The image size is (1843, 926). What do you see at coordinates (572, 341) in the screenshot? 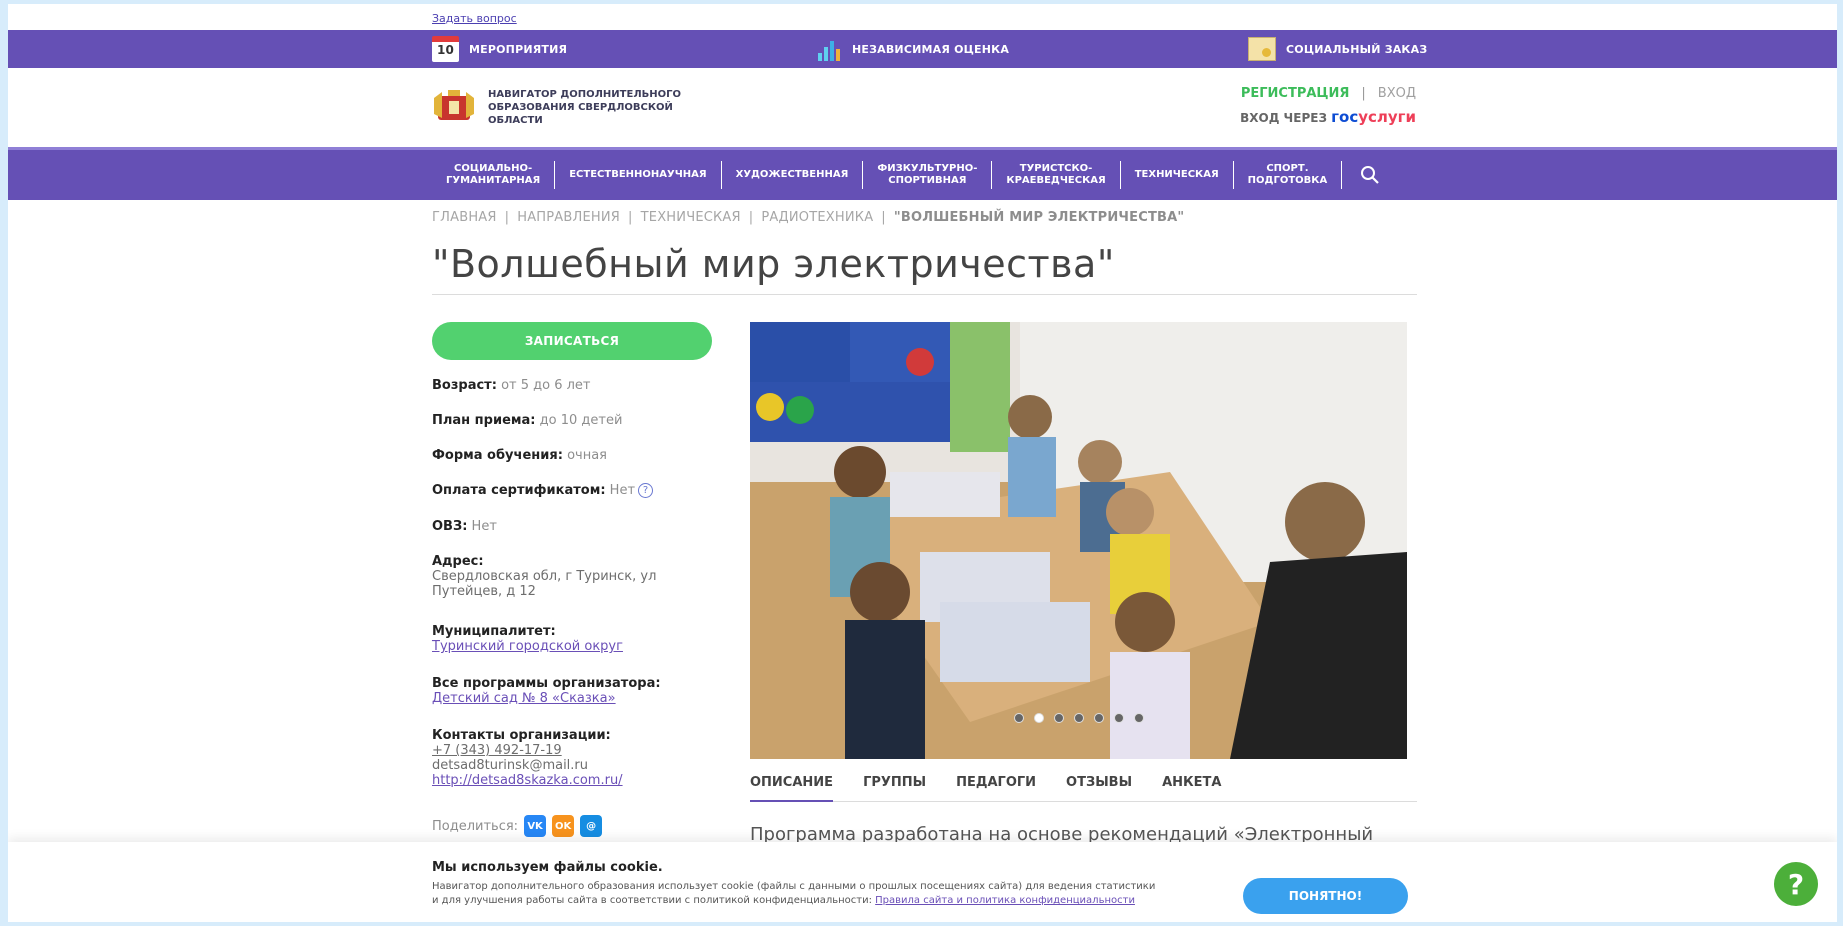
I see `enroll-button: ЗАПИСАТЬСЯ` at bounding box center [572, 341].